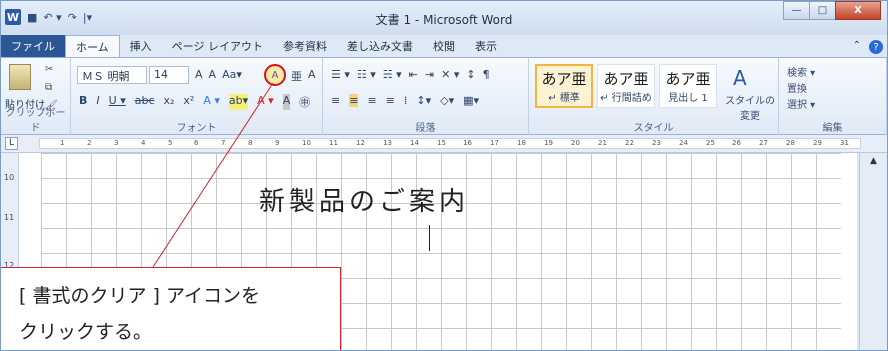 Image resolution: width=888 pixels, height=351 pixels. Describe the element at coordinates (801, 103) in the screenshot. I see `select-button: 選択 ▾` at that location.